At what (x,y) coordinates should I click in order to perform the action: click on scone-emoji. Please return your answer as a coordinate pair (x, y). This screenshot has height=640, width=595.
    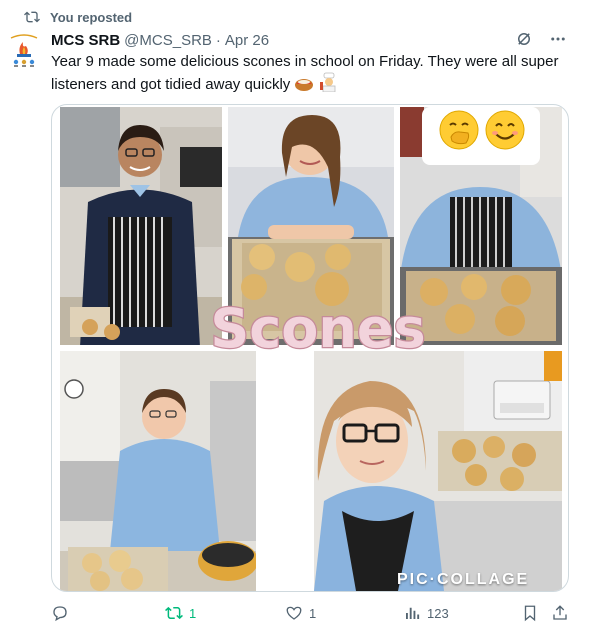
    Looking at the image, I should click on (304, 85).